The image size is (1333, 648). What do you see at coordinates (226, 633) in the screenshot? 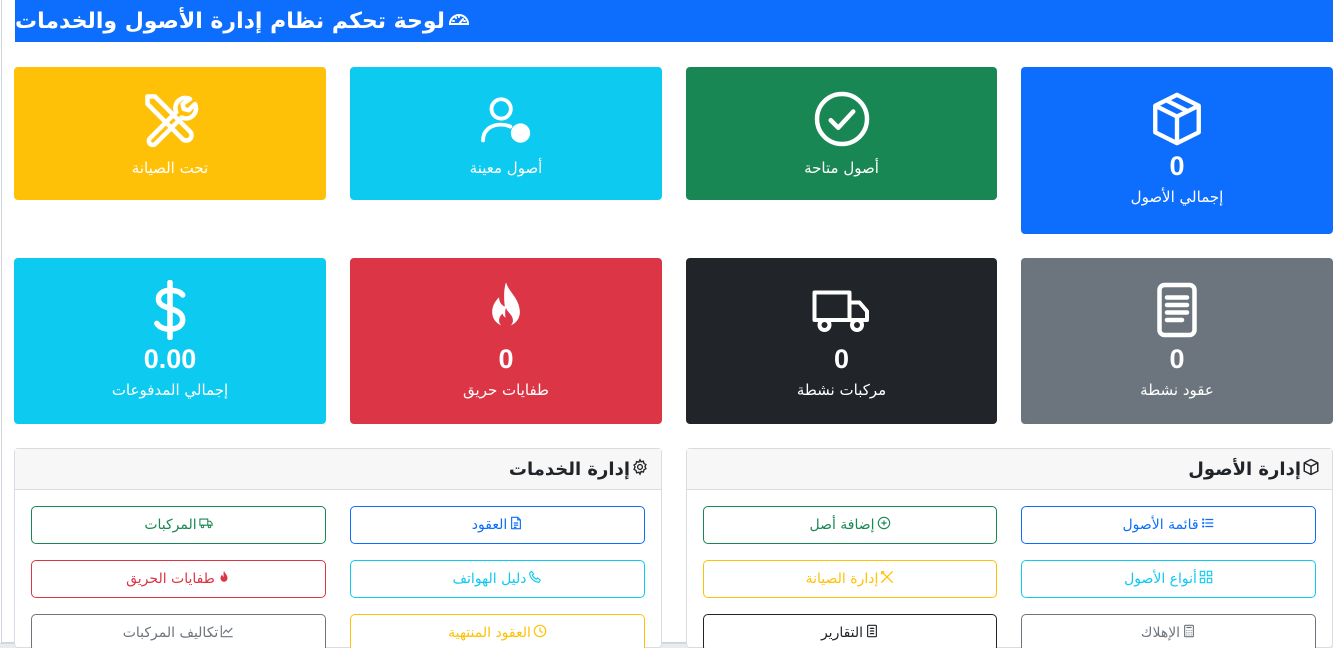
I see `graph-up-icon` at bounding box center [226, 633].